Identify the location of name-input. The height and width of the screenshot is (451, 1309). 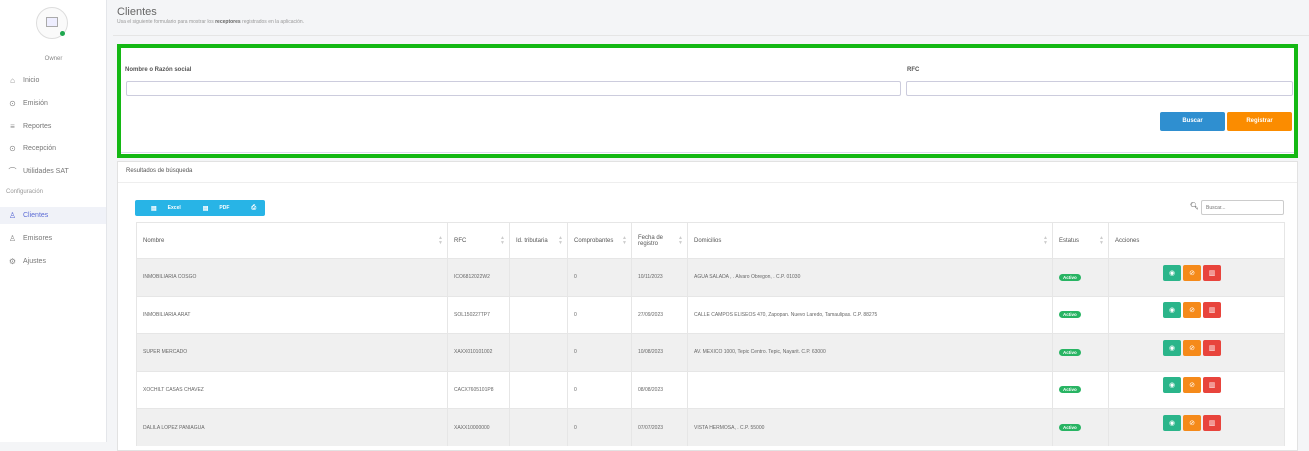
(513, 88).